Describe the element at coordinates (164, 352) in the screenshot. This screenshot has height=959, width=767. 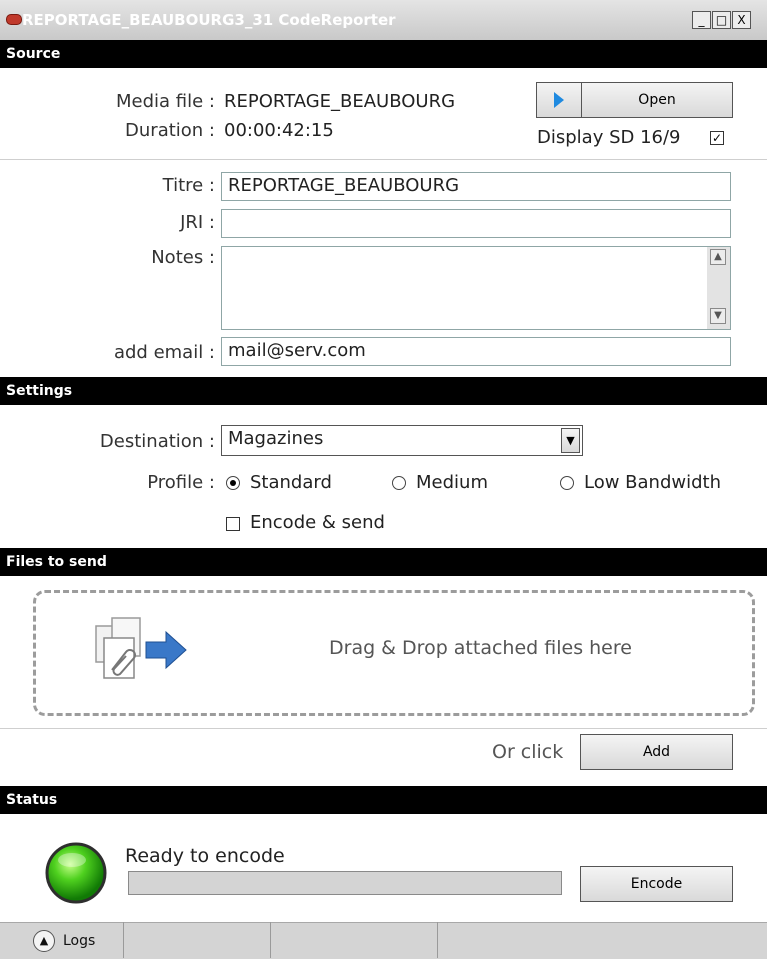
I see `email-label: add email :` at that location.